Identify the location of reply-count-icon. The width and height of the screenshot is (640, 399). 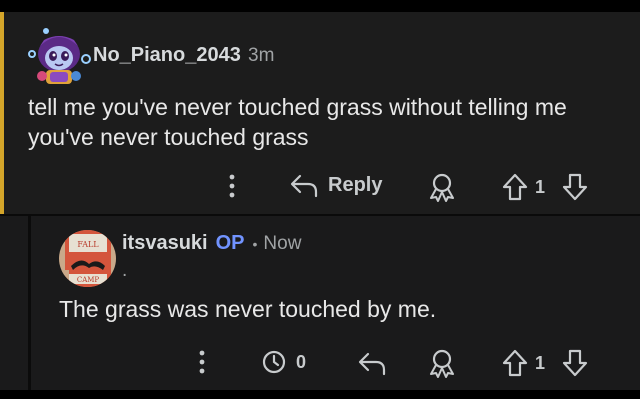
(274, 362).